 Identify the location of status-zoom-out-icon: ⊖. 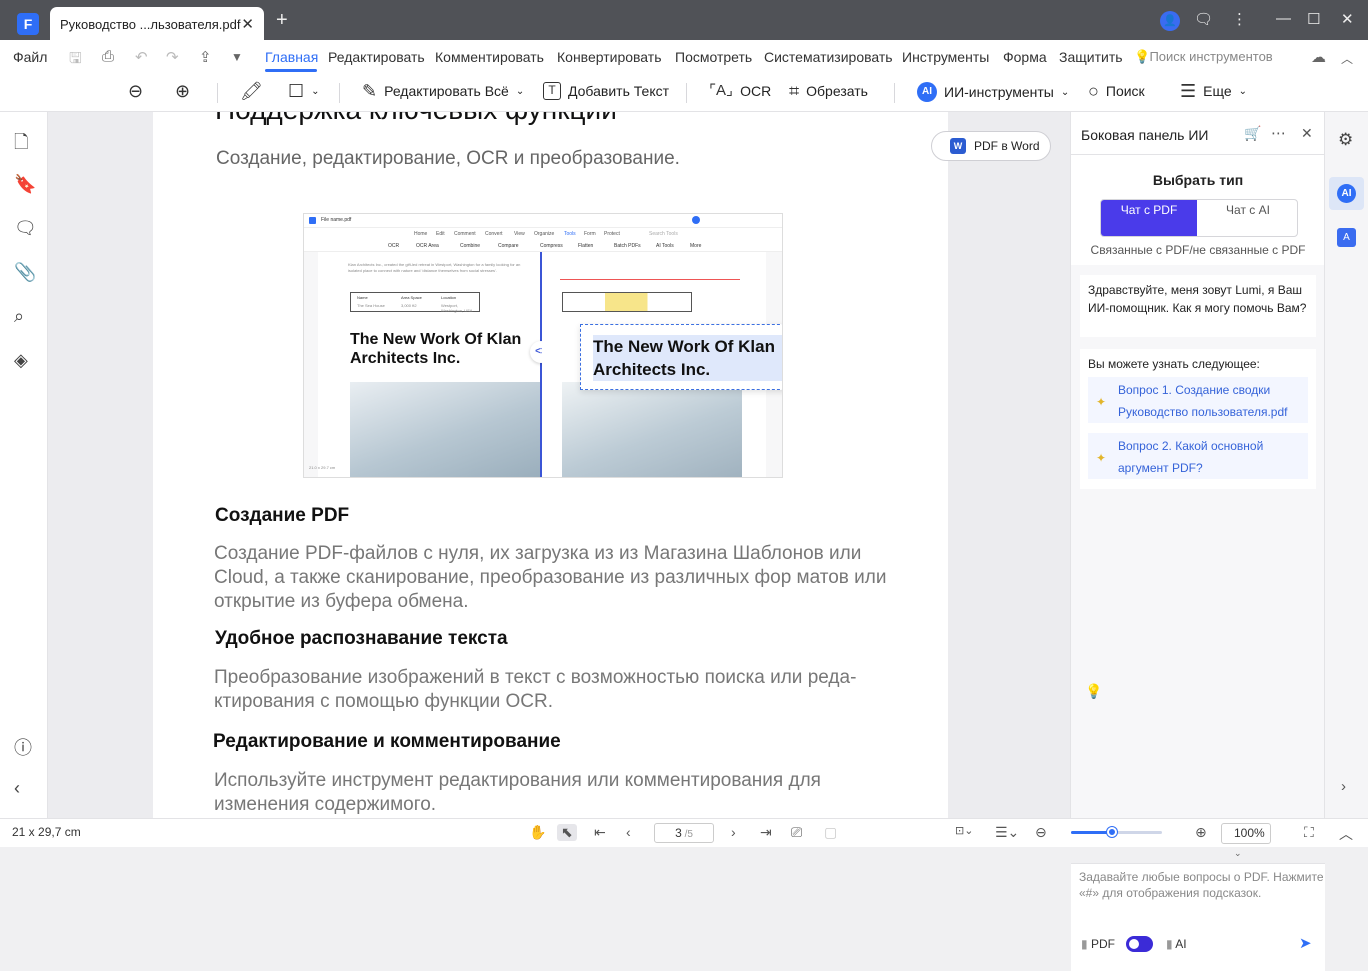
(1041, 832).